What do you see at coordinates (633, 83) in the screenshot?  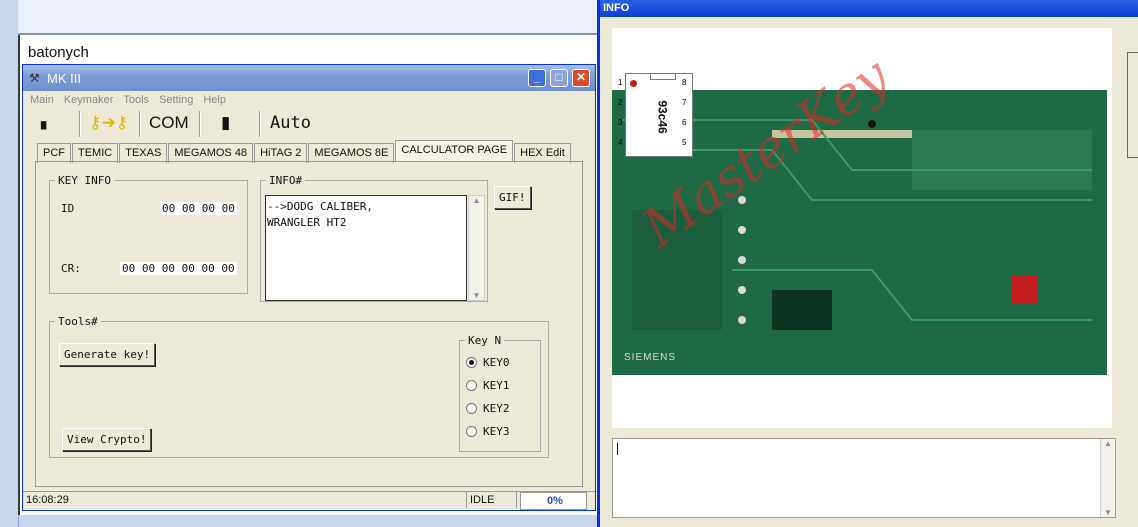 I see `chip-dot-icon` at bounding box center [633, 83].